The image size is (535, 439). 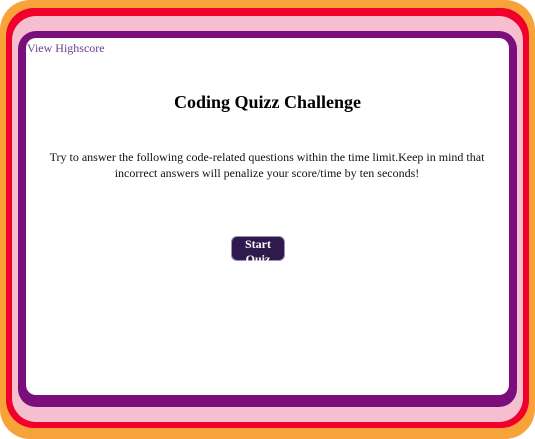 I want to click on page-title: Coding Quizz Challenge, so click(x=267, y=102).